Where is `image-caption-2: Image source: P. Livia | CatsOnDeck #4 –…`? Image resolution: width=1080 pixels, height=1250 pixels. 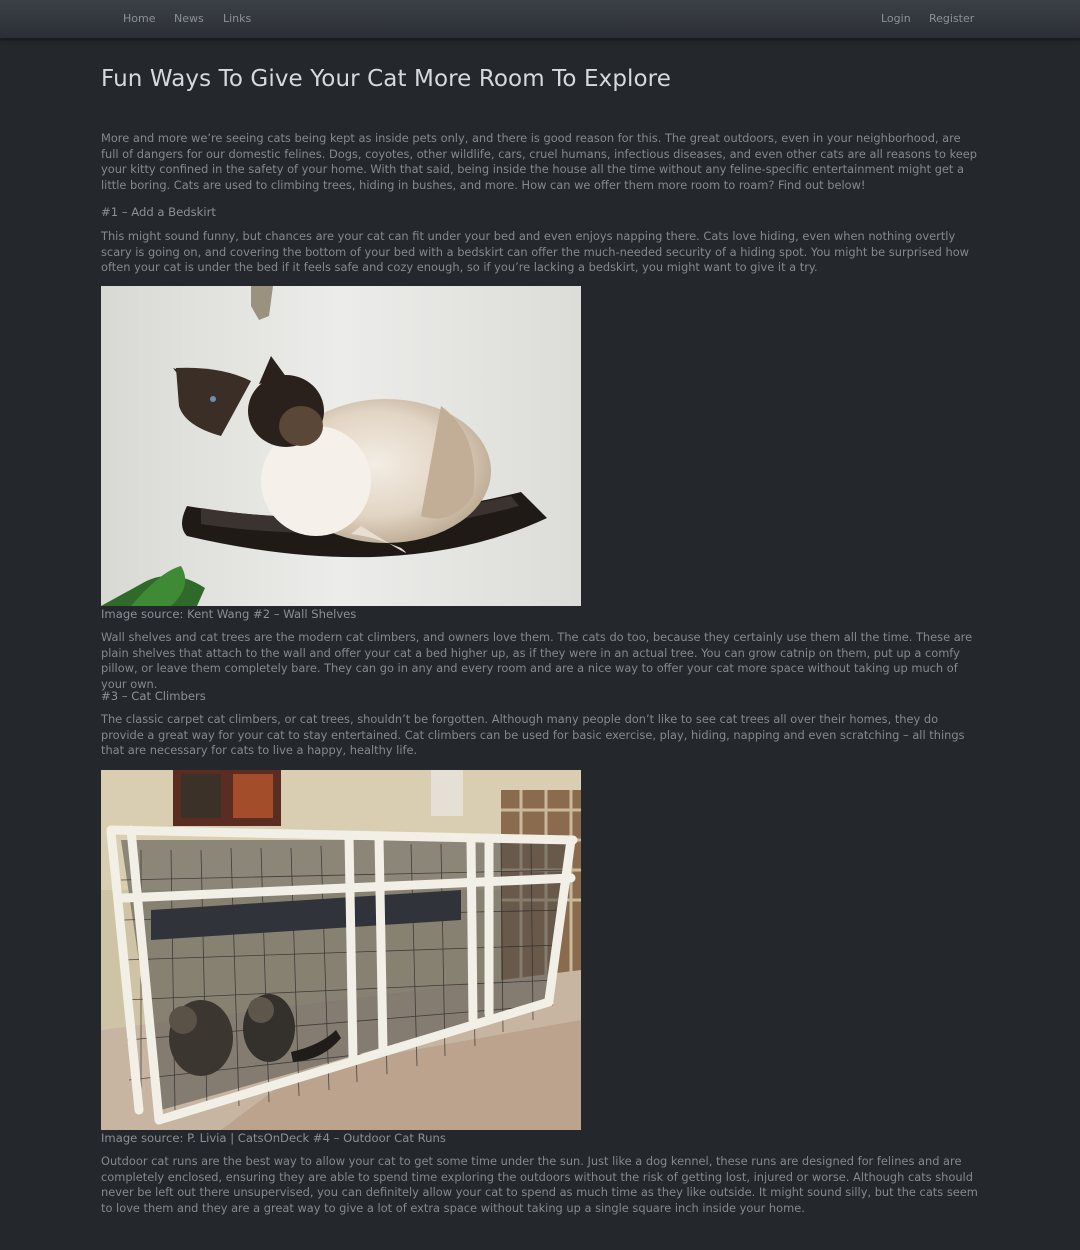 image-caption-2: Image source: P. Livia | CatsOnDeck #4 –… is located at coordinates (273, 1138).